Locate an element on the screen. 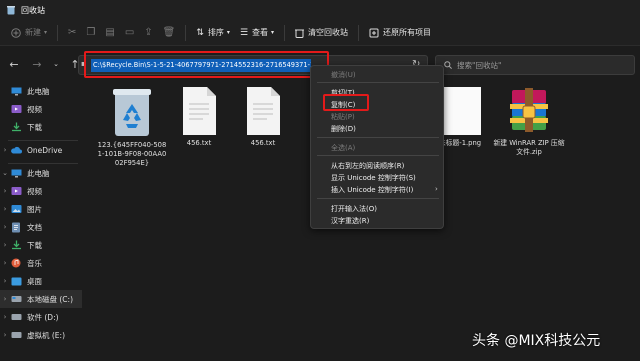  menu-item-undo: 撤消(U) is located at coordinates (343, 75).